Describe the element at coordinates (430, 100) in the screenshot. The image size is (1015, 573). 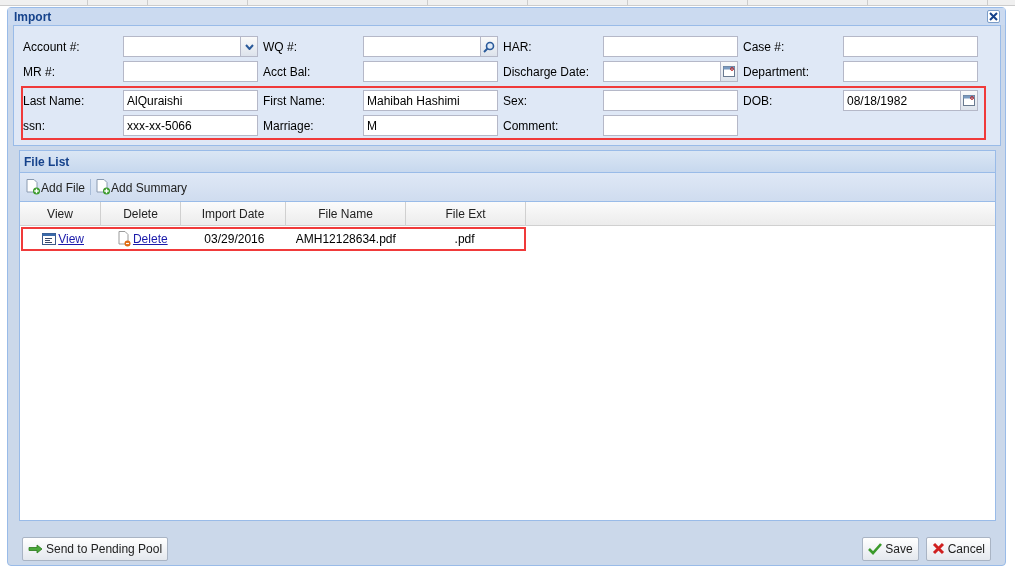
I see `input-field: Mahibah Hashimi` at that location.